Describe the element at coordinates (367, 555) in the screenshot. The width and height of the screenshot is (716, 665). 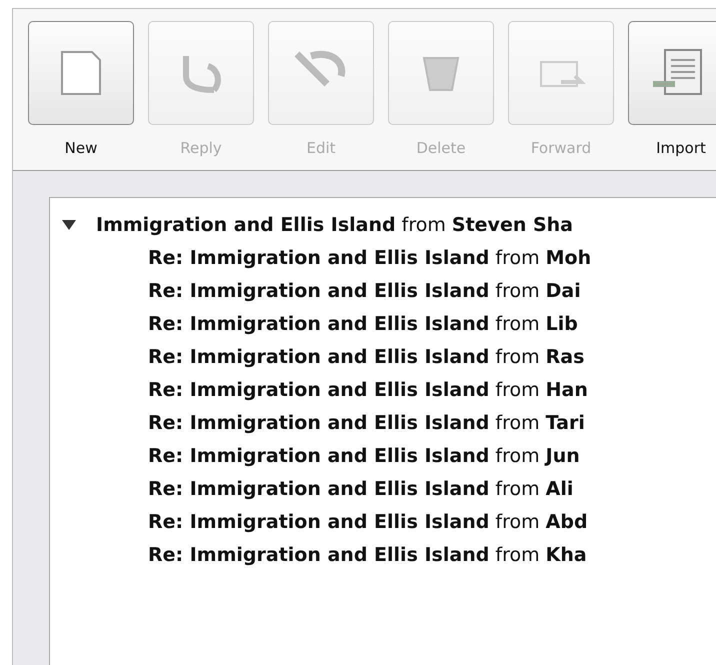
I see `reply-title: Re: Immigration and Ellis Island from Kha` at that location.